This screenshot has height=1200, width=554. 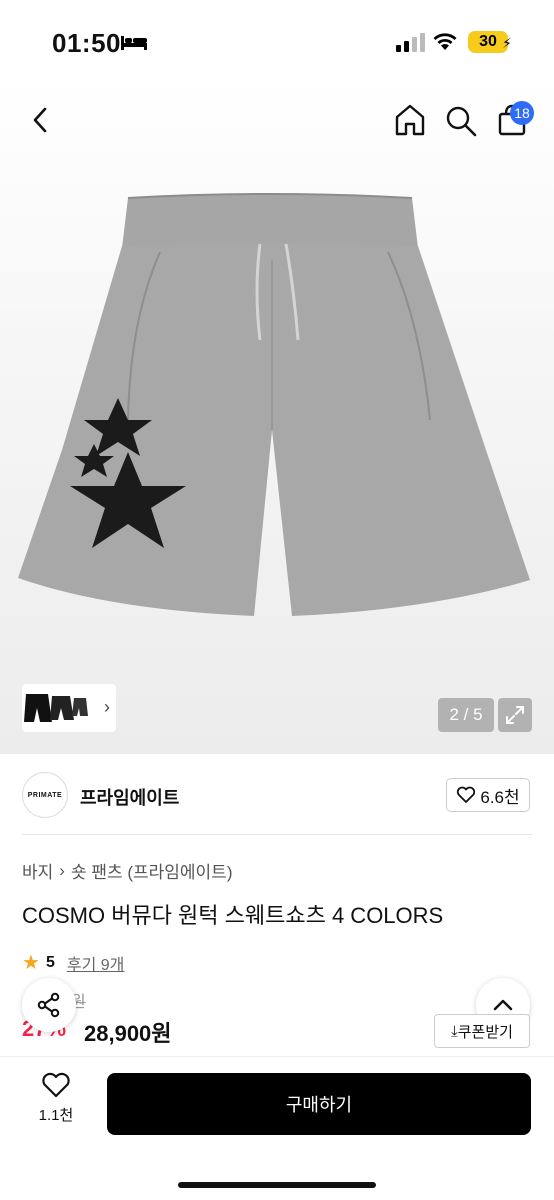 I want to click on brand-like-count: 6.6천, so click(x=500, y=797).